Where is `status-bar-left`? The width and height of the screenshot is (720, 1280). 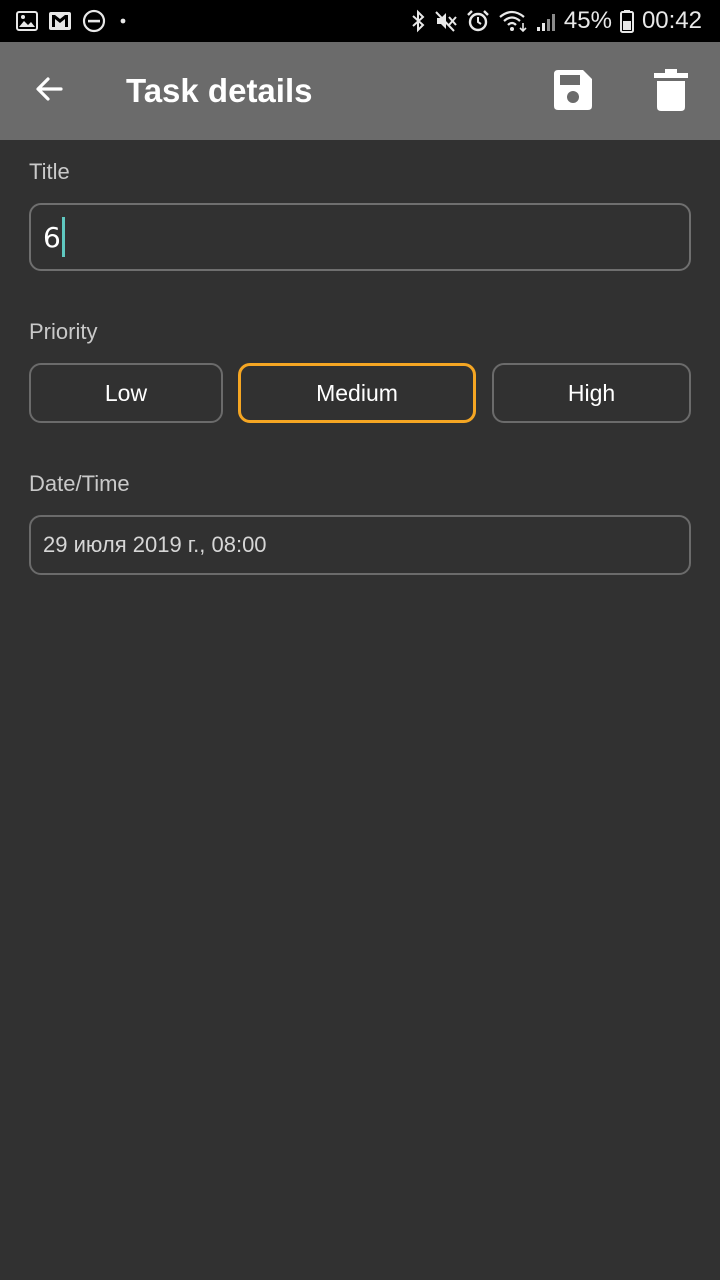
status-bar-left is located at coordinates (73, 21).